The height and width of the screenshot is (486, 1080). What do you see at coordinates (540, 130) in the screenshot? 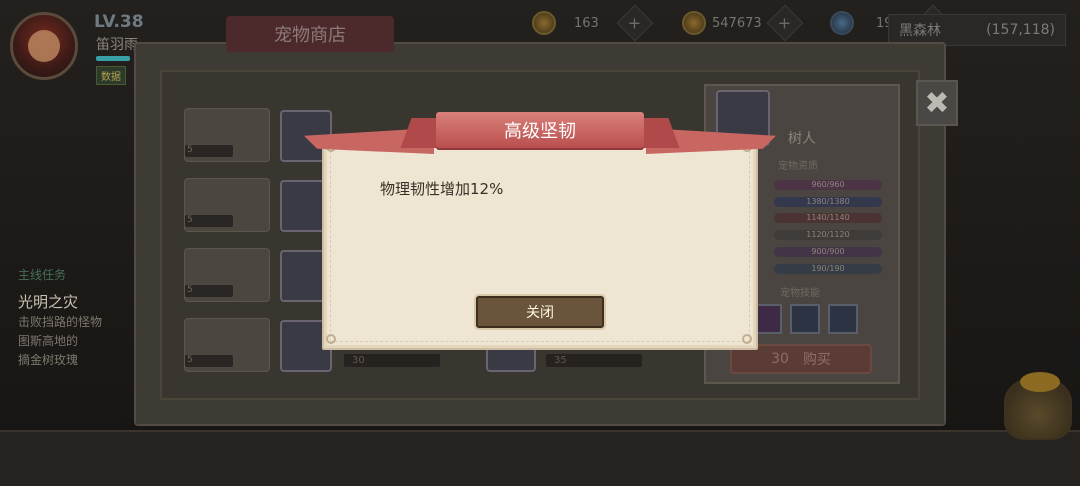
I see `dialog-title: 高级坚韧` at bounding box center [540, 130].